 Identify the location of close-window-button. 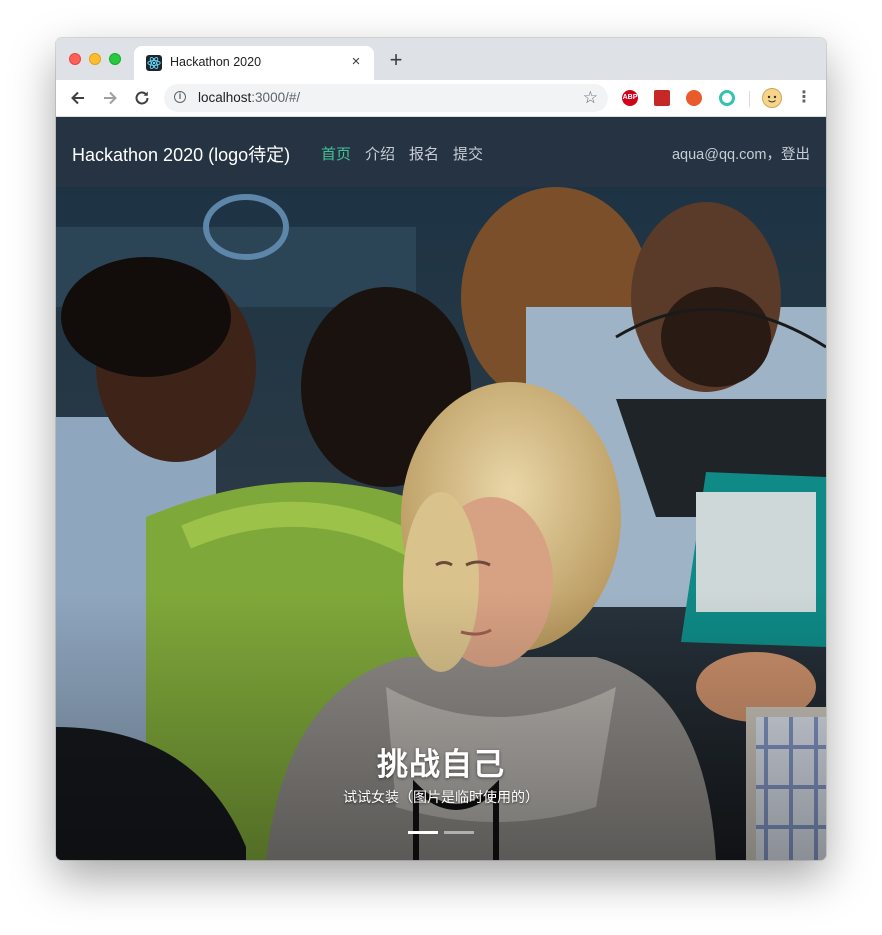
(75, 59).